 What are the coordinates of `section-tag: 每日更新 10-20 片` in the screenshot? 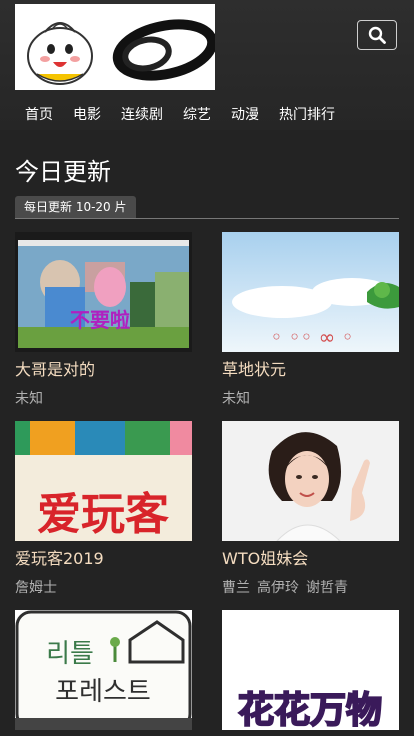 It's located at (75, 207).